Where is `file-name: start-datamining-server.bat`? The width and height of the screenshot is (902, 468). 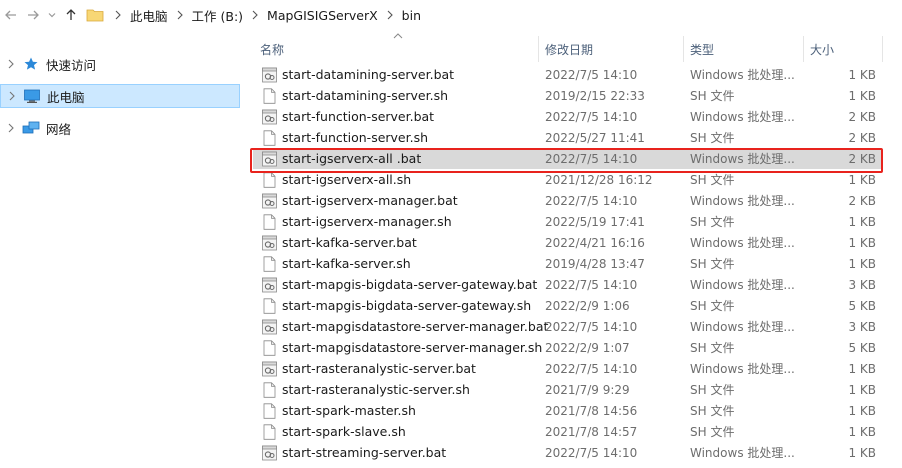
file-name: start-datamining-server.bat is located at coordinates (368, 74).